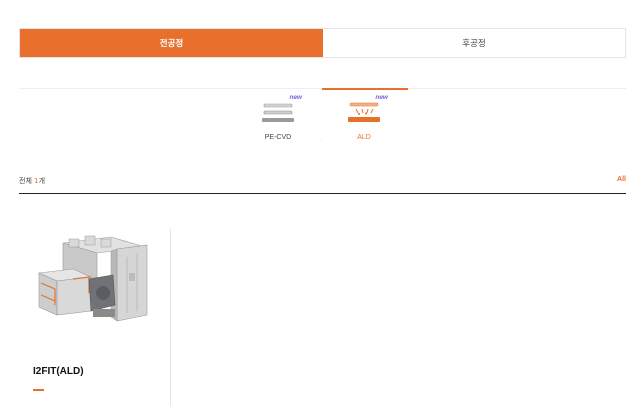 The width and height of the screenshot is (640, 406). I want to click on ald-chamber-icon: new, so click(366, 110).